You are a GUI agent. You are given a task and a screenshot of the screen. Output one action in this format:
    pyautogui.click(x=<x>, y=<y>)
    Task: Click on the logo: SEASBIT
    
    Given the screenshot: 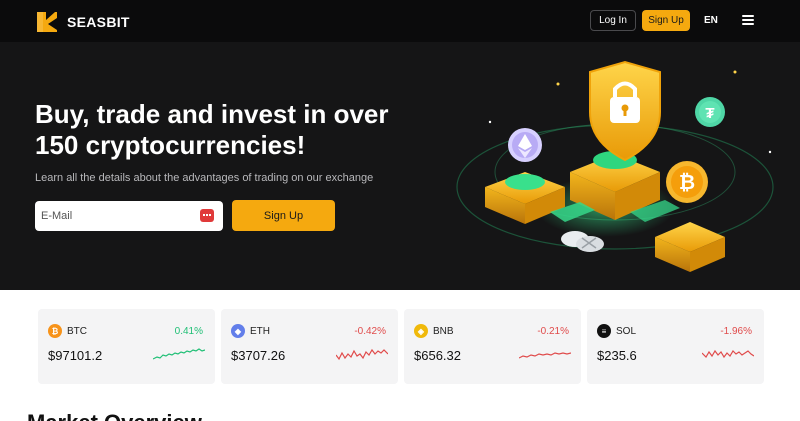 What is the action you would take?
    pyautogui.click(x=82, y=22)
    